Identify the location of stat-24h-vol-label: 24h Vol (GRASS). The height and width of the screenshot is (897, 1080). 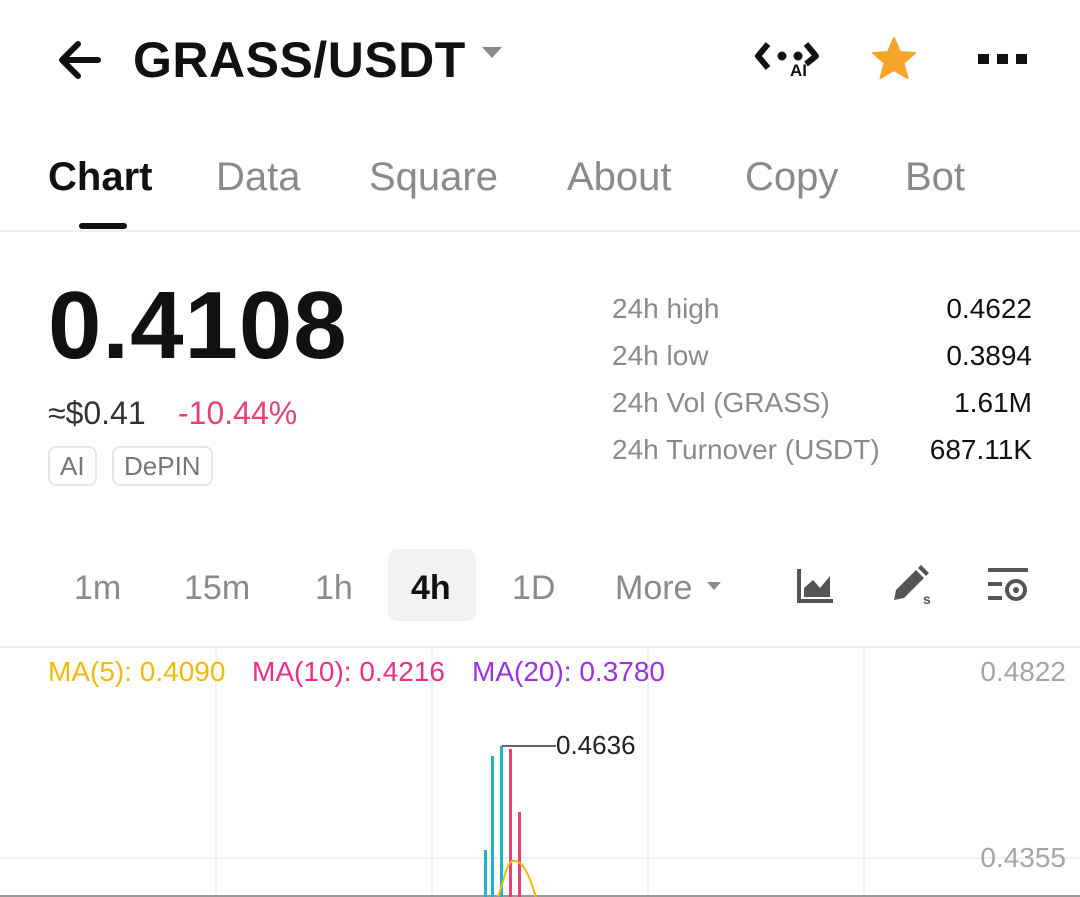
(721, 402).